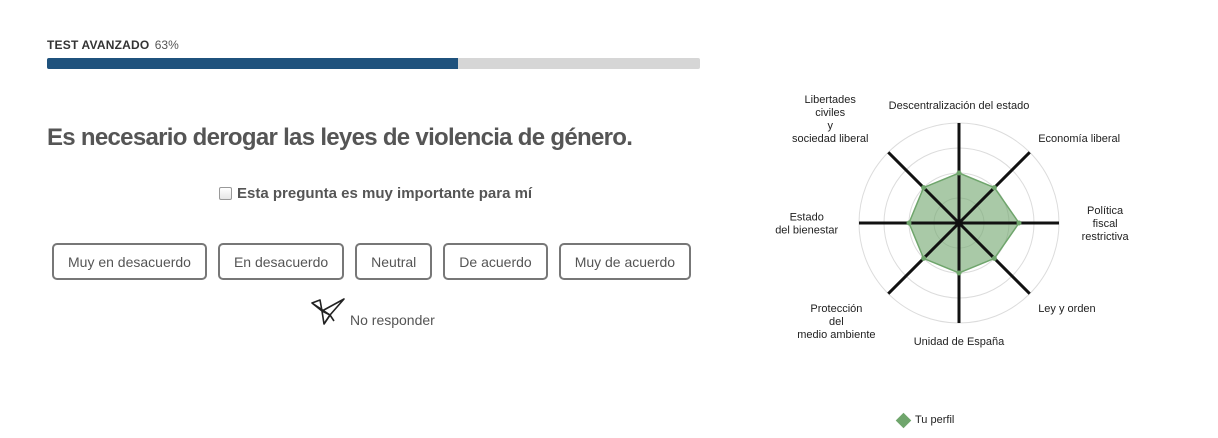 The width and height of the screenshot is (1218, 438). I want to click on axis-label-line: civiles, so click(830, 113).